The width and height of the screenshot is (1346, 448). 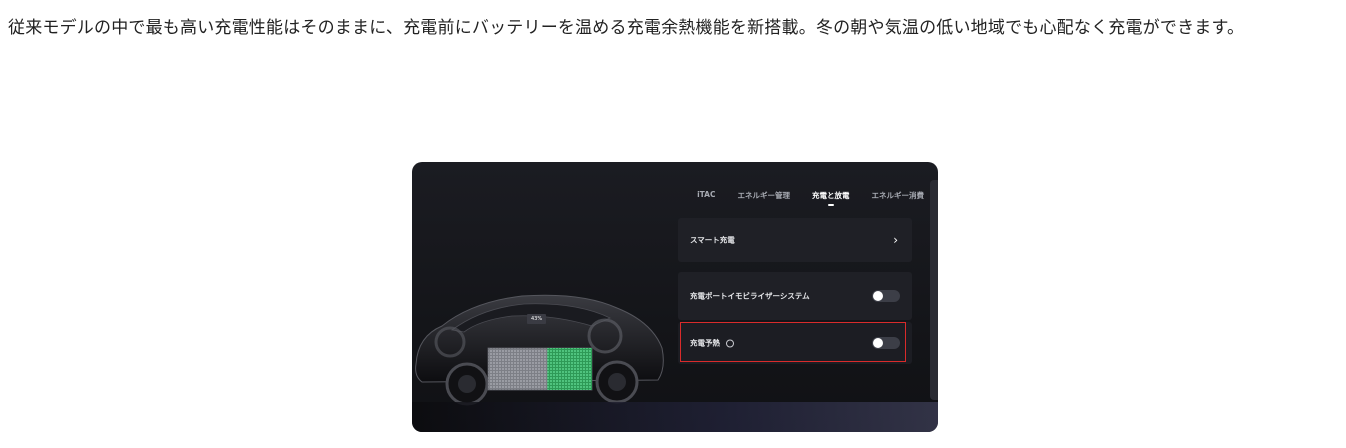 What do you see at coordinates (793, 342) in the screenshot?
I see `highlight-box` at bounding box center [793, 342].